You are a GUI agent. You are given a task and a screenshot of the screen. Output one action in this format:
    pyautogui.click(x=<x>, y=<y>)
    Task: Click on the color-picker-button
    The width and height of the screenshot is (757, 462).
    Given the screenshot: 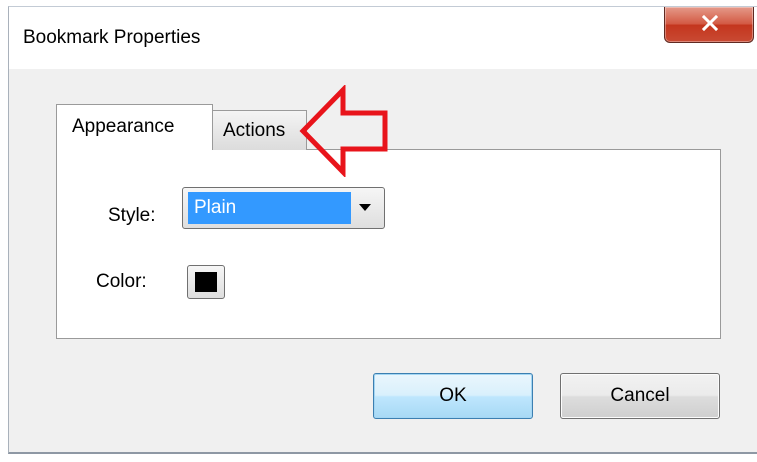 What is the action you would take?
    pyautogui.click(x=206, y=282)
    